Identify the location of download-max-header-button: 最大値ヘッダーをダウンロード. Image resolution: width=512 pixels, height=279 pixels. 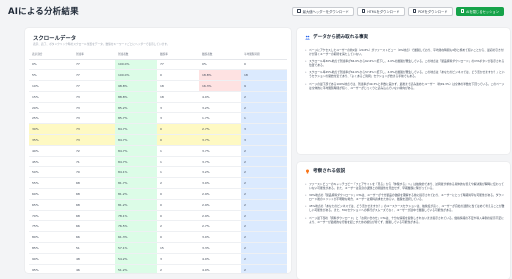
(323, 11).